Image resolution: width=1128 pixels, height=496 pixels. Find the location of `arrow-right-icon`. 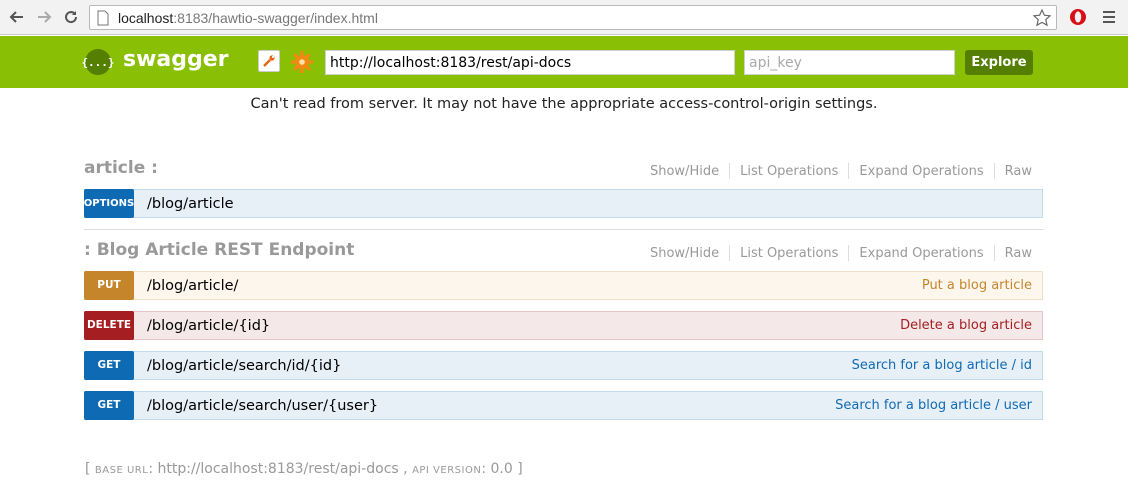

arrow-right-icon is located at coordinates (45, 17).